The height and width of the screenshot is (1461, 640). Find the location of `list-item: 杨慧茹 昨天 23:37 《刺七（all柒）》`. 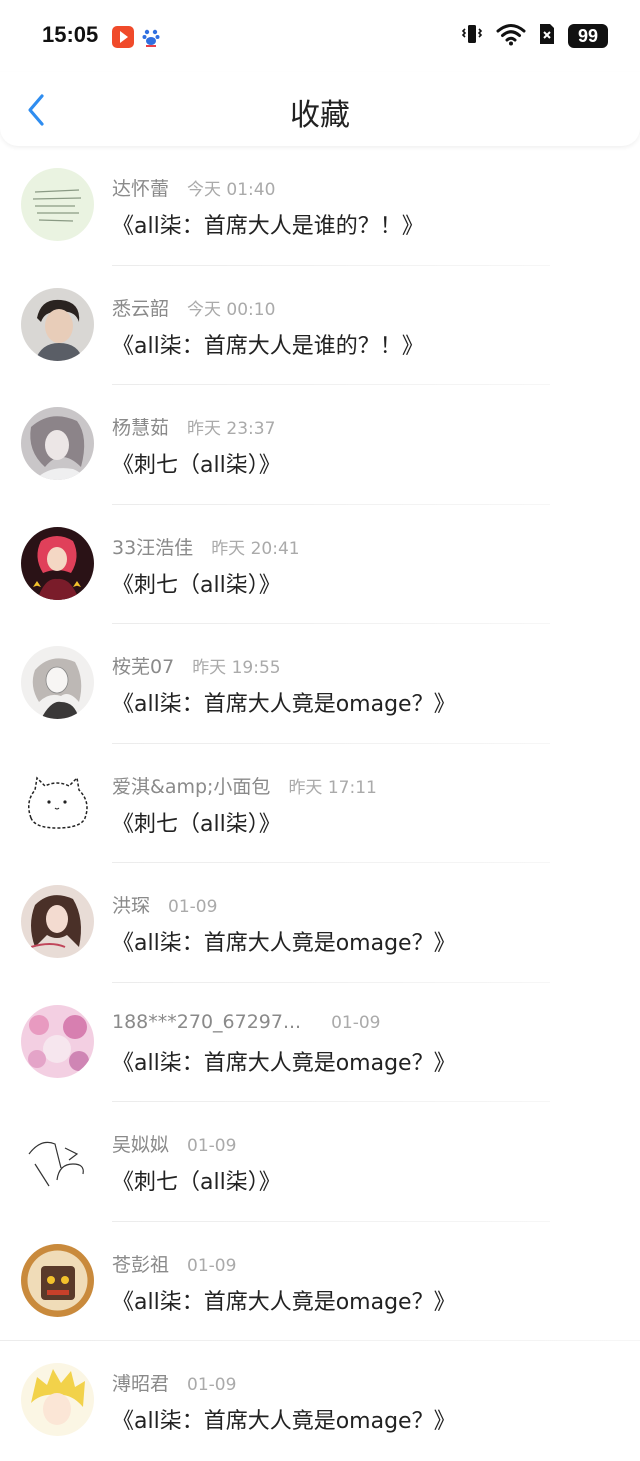

list-item: 杨慧茹 昨天 23:37 《刺七（all柒）》 is located at coordinates (320, 445).